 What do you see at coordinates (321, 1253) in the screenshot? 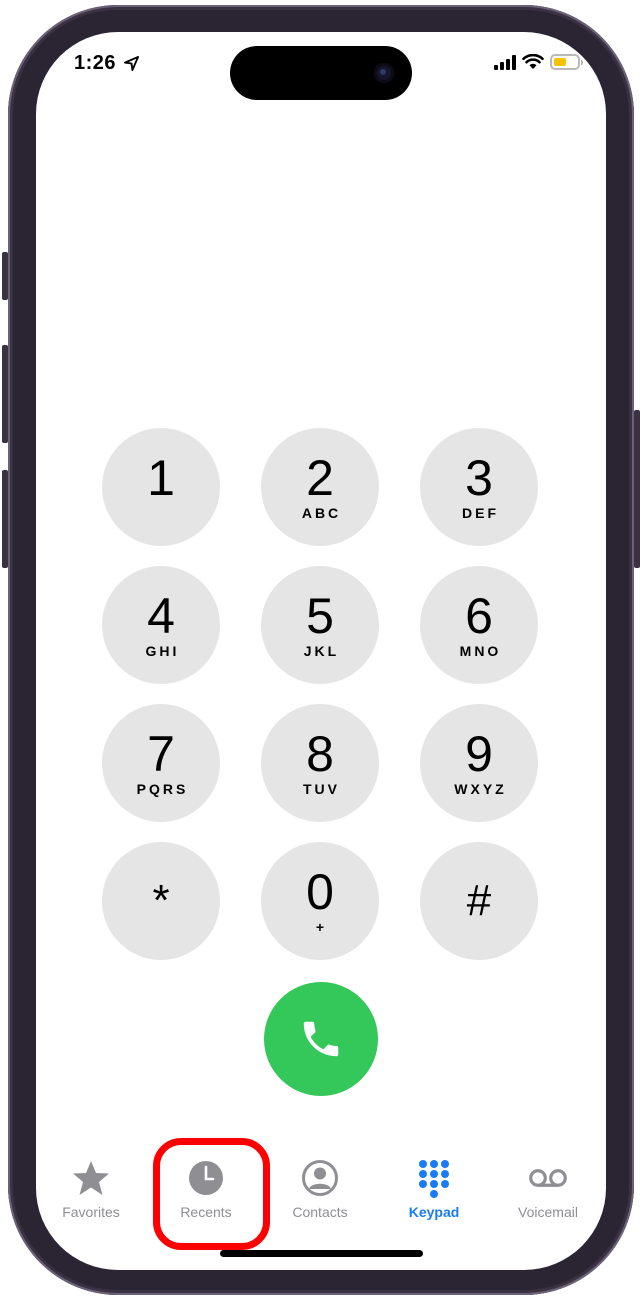
I see `home-indicator` at bounding box center [321, 1253].